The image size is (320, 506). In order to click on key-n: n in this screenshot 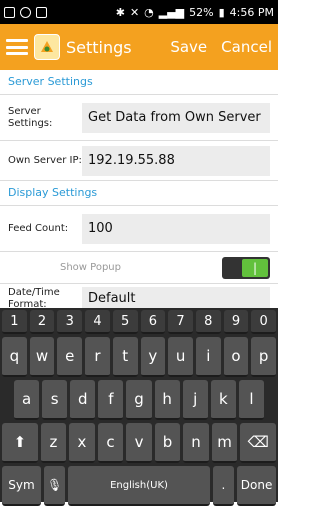, I will do `click(196, 443)`.